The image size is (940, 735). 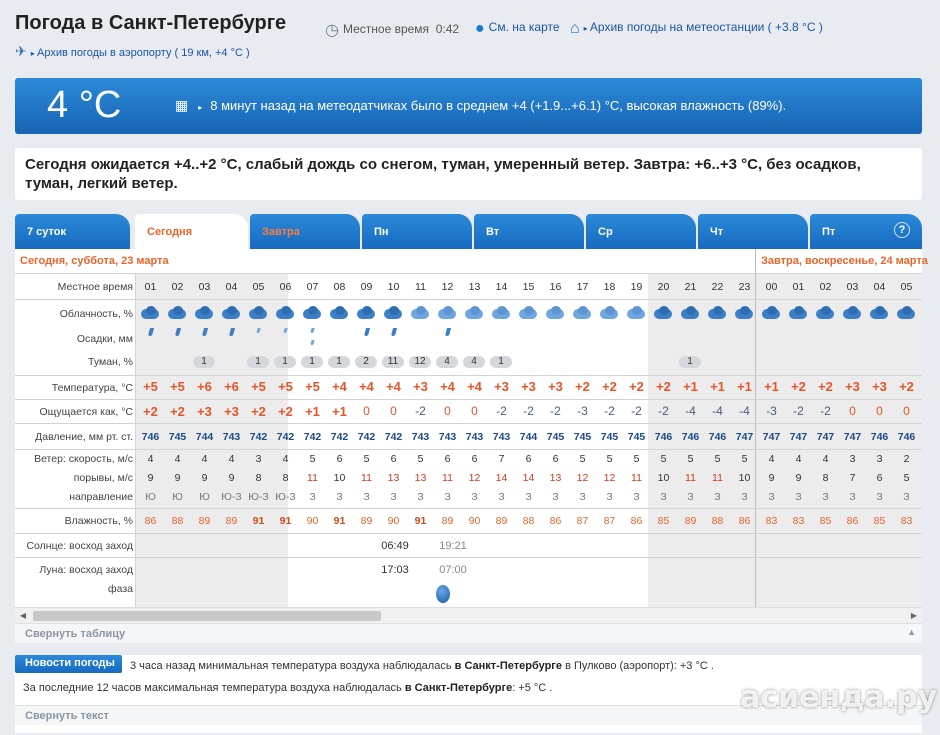 What do you see at coordinates (447, 521) in the screenshot?
I see `humidity-cell: 89` at bounding box center [447, 521].